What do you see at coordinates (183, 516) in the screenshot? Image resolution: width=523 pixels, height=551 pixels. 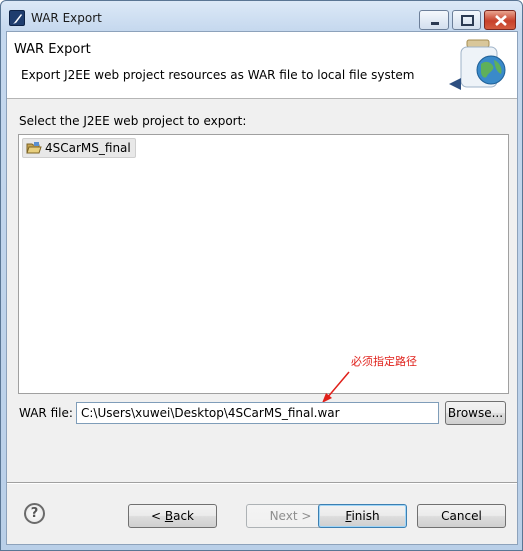 I see `back-button-rest: ack` at bounding box center [183, 516].